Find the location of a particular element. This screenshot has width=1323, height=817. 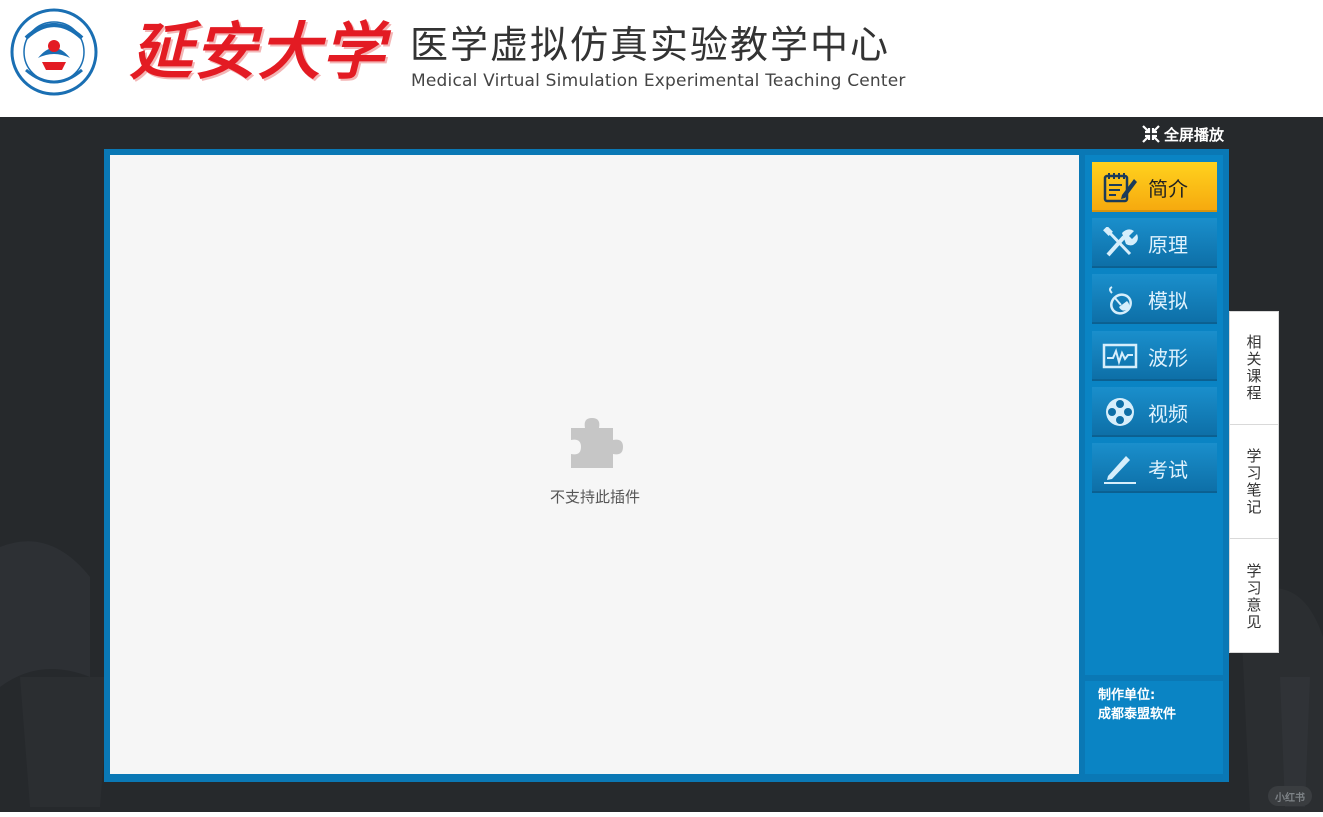

credit-value: 成都泰盟软件 is located at coordinates (1137, 714).